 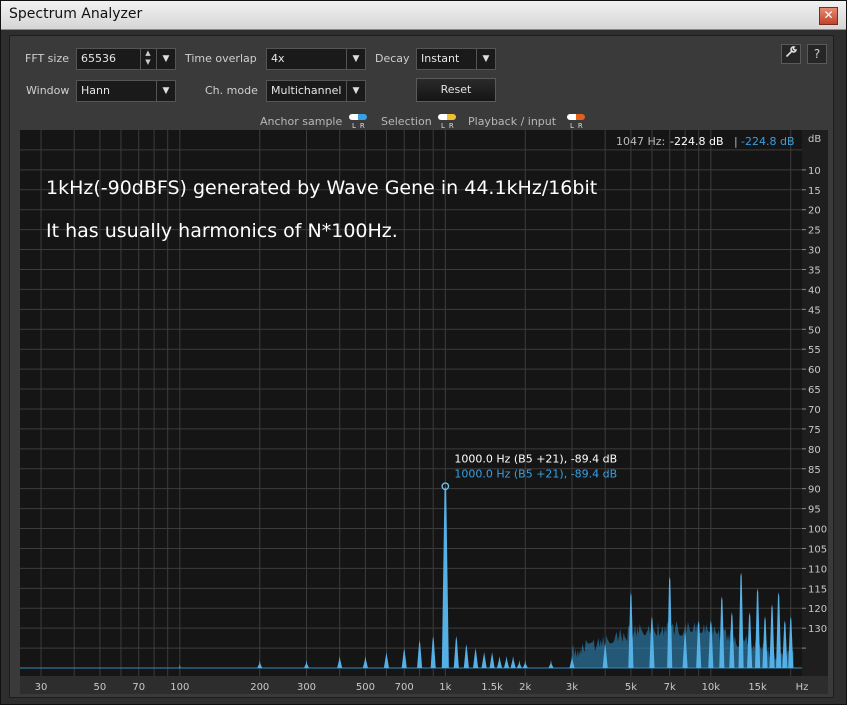 I want to click on x-tick-label: 700, so click(x=404, y=687).